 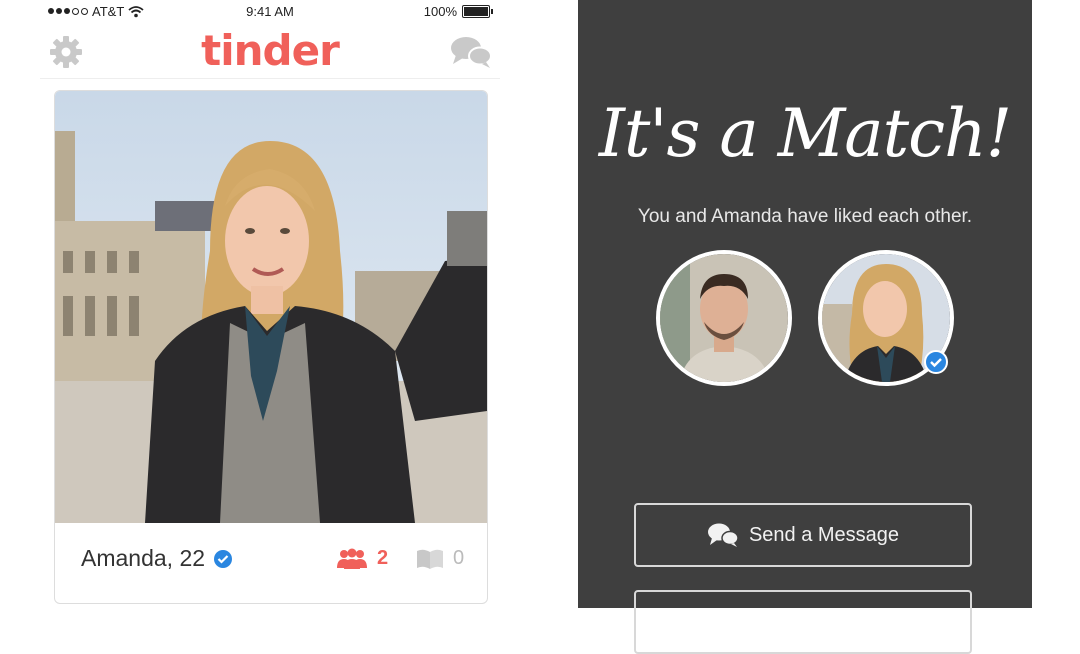 I want to click on friends-icon, so click(x=352, y=558).